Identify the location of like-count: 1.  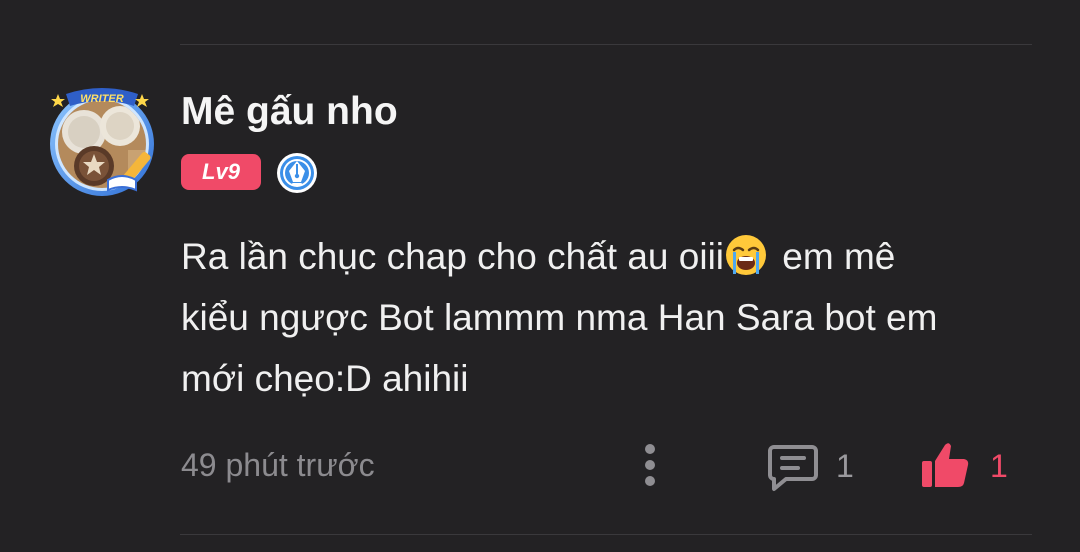
(999, 465).